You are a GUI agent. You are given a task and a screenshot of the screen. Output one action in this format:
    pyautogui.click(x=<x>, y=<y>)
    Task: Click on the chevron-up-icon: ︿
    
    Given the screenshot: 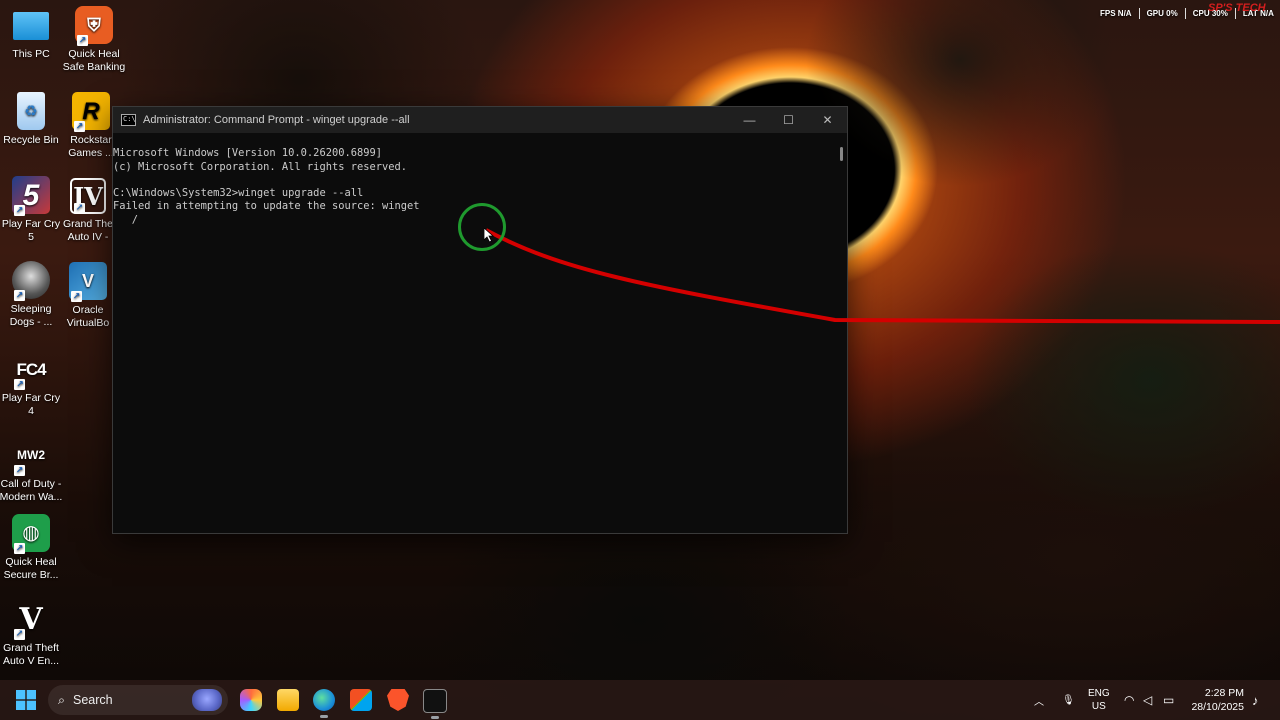 What is the action you would take?
    pyautogui.click(x=1039, y=702)
    